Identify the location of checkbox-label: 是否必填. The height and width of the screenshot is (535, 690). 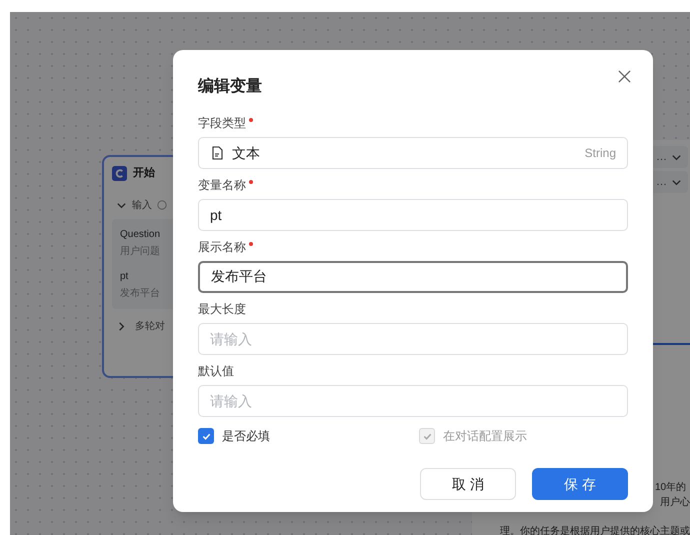
(246, 436).